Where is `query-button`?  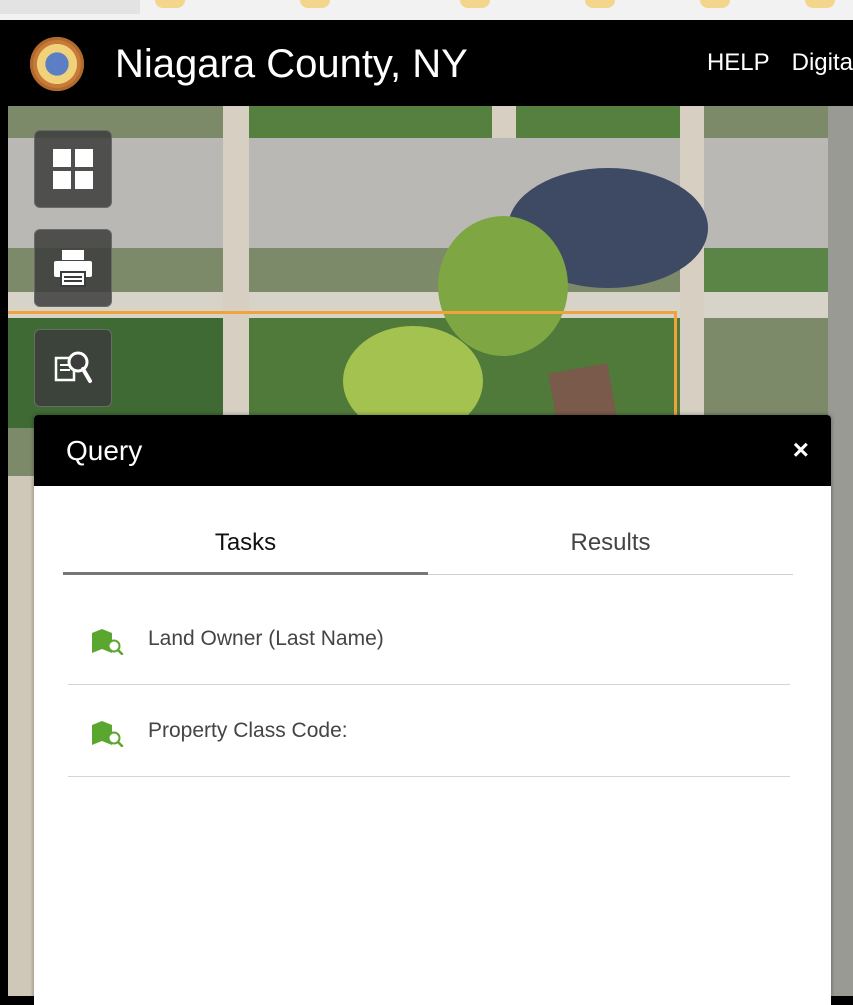
query-button is located at coordinates (73, 368).